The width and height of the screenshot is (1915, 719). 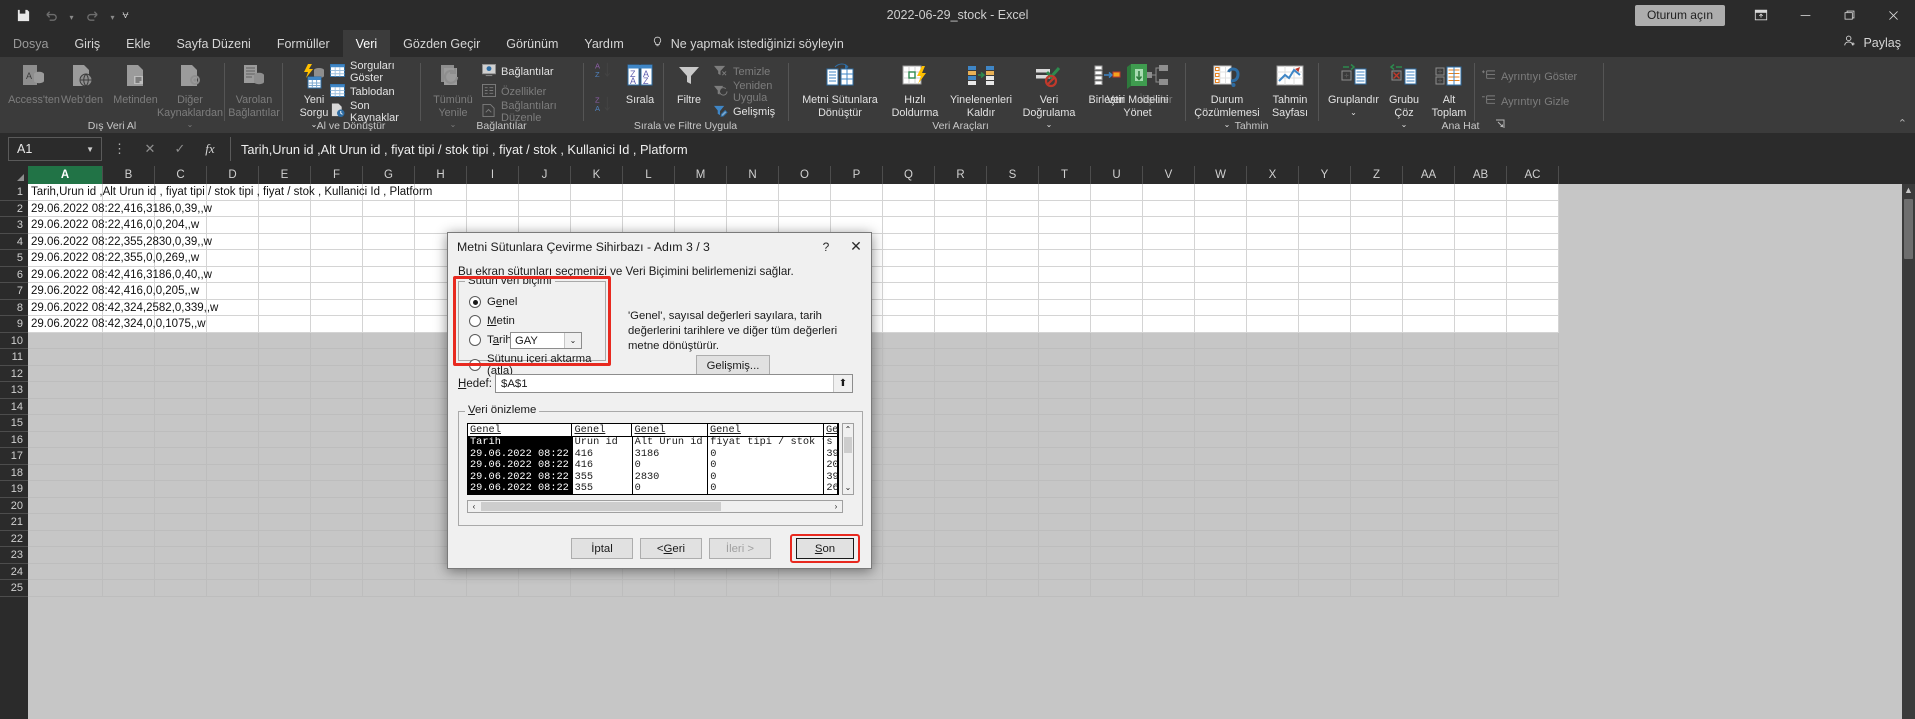 What do you see at coordinates (909, 340) in the screenshot?
I see `cell-Q10` at bounding box center [909, 340].